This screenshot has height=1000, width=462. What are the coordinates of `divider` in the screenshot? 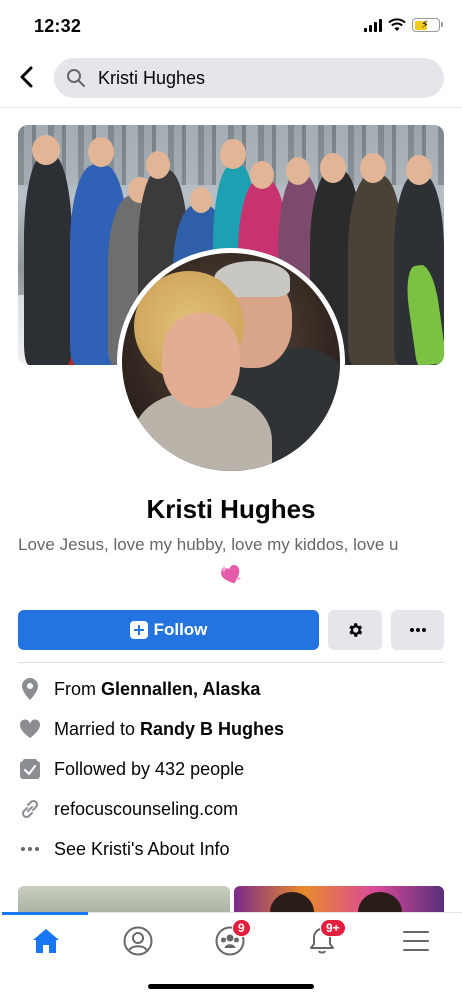 It's located at (231, 662).